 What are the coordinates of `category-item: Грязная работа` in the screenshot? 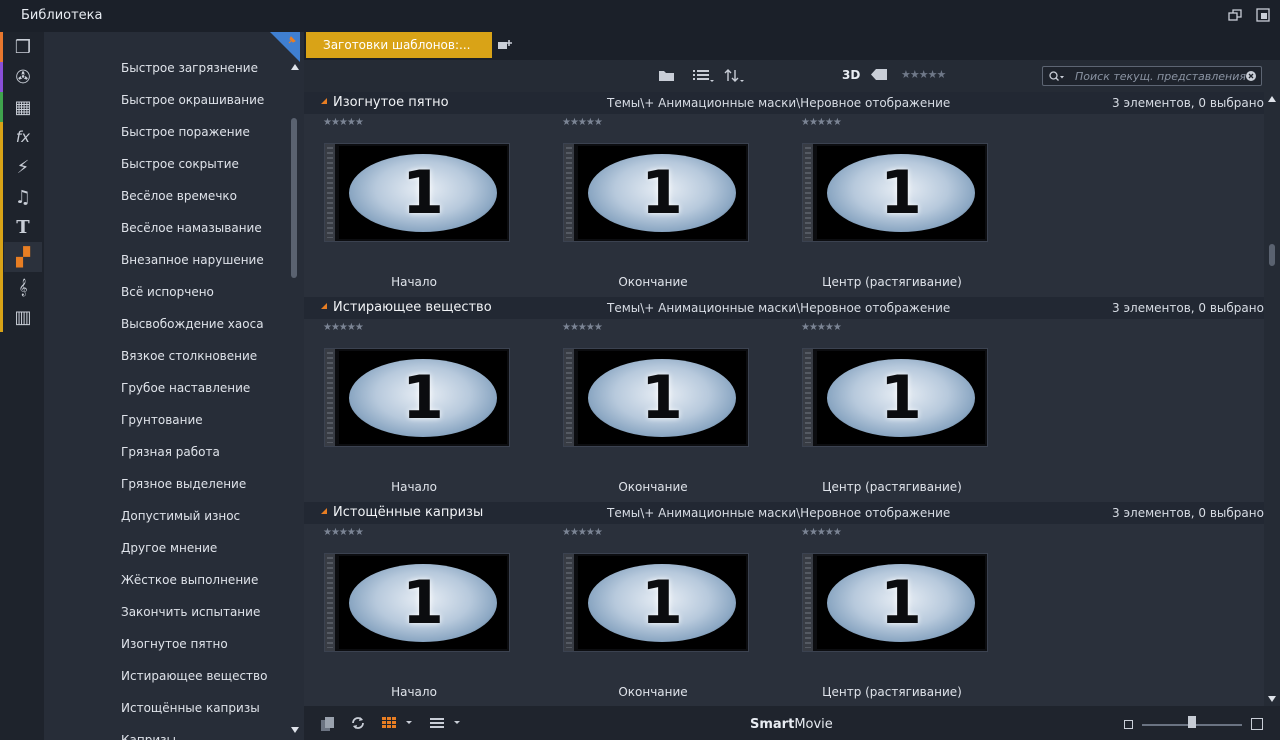 It's located at (170, 452).